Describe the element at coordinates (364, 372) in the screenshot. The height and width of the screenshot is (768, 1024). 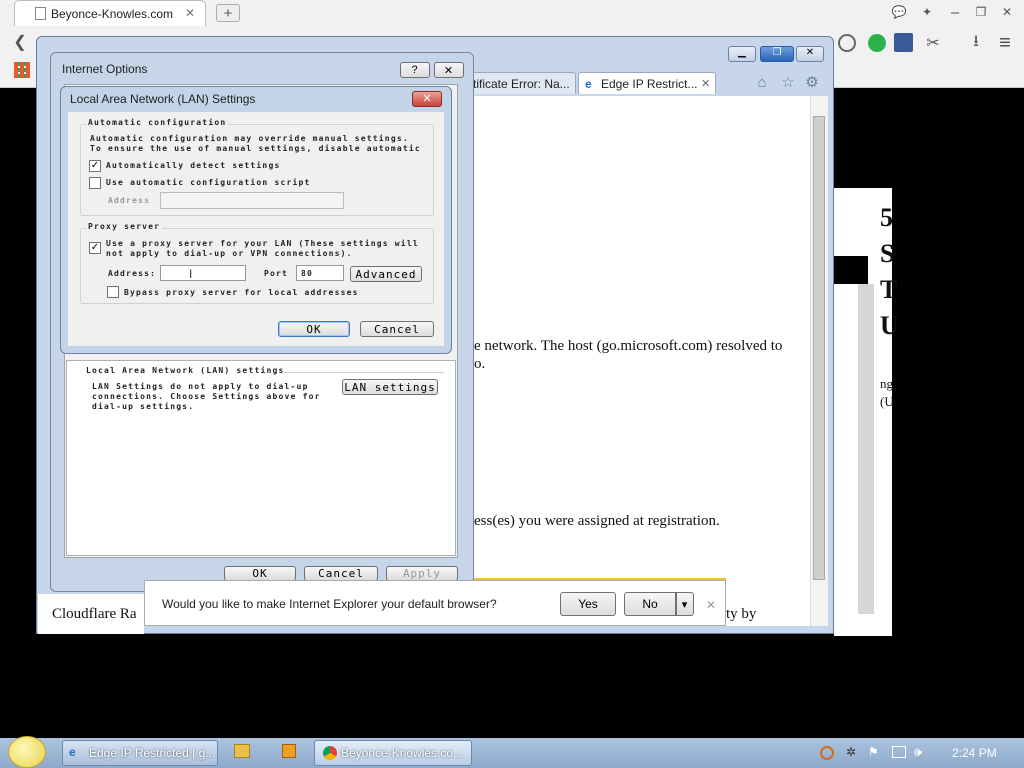
I see `divider` at that location.